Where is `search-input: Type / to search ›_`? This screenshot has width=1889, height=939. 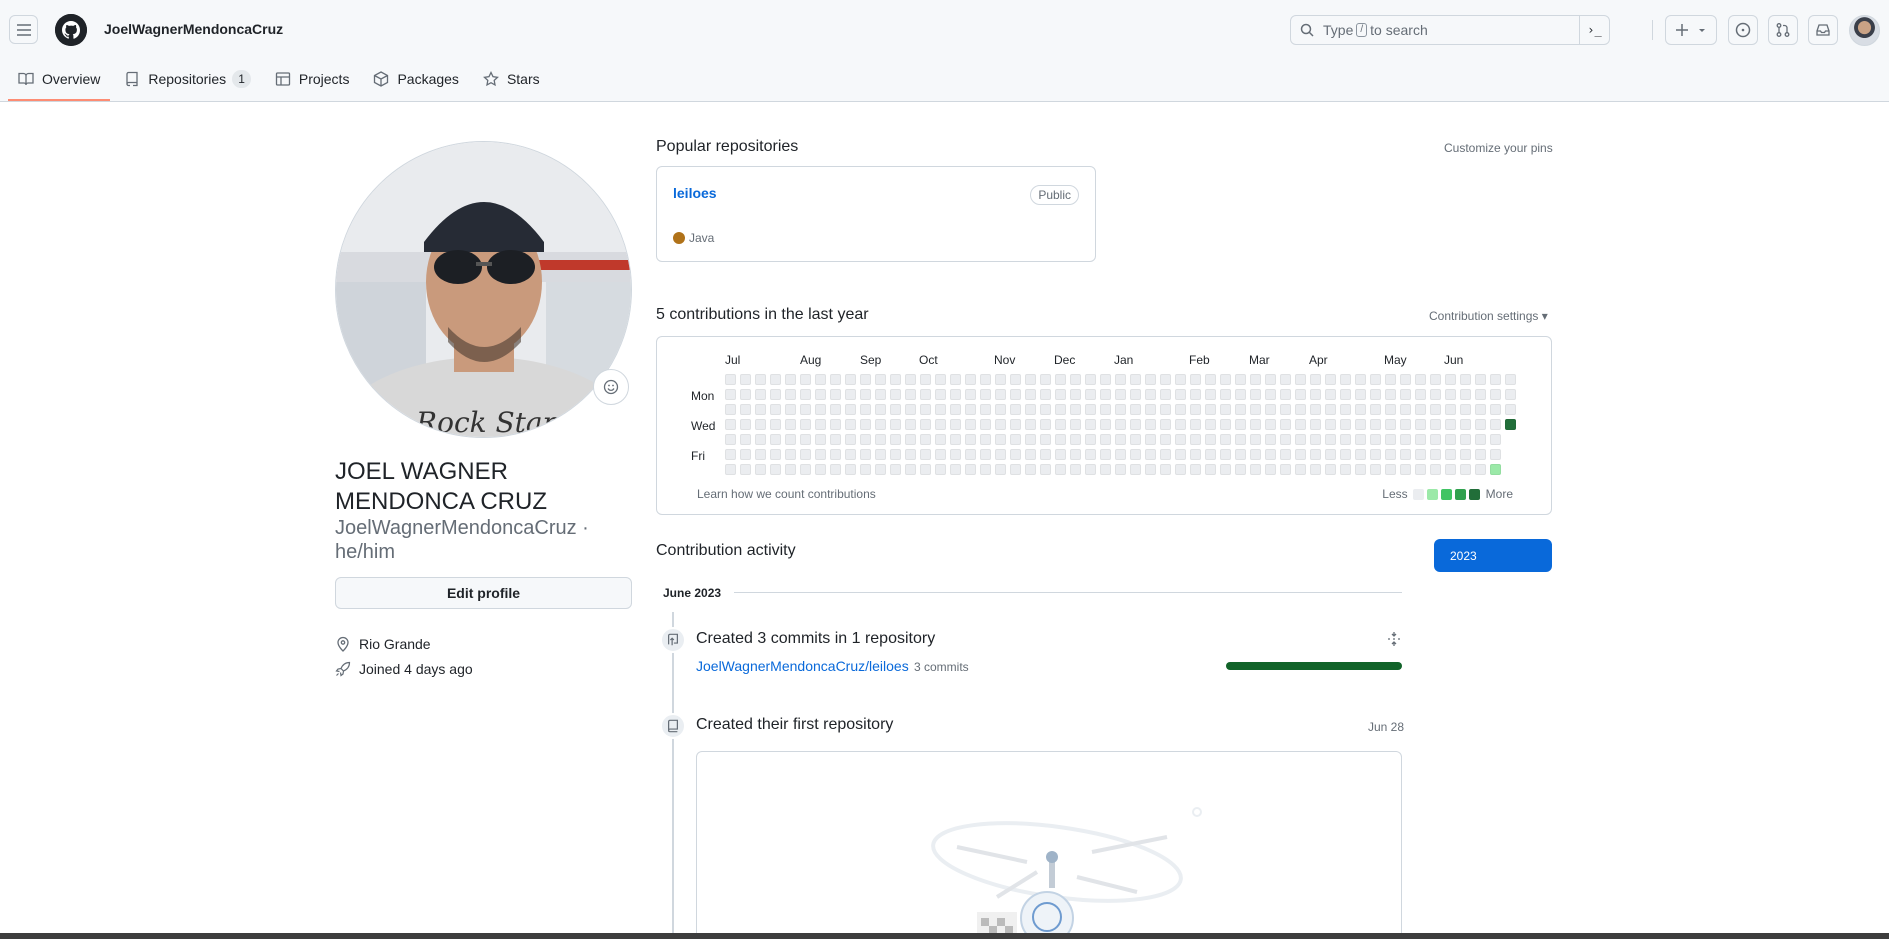
search-input: Type / to search ›_ is located at coordinates (1450, 30).